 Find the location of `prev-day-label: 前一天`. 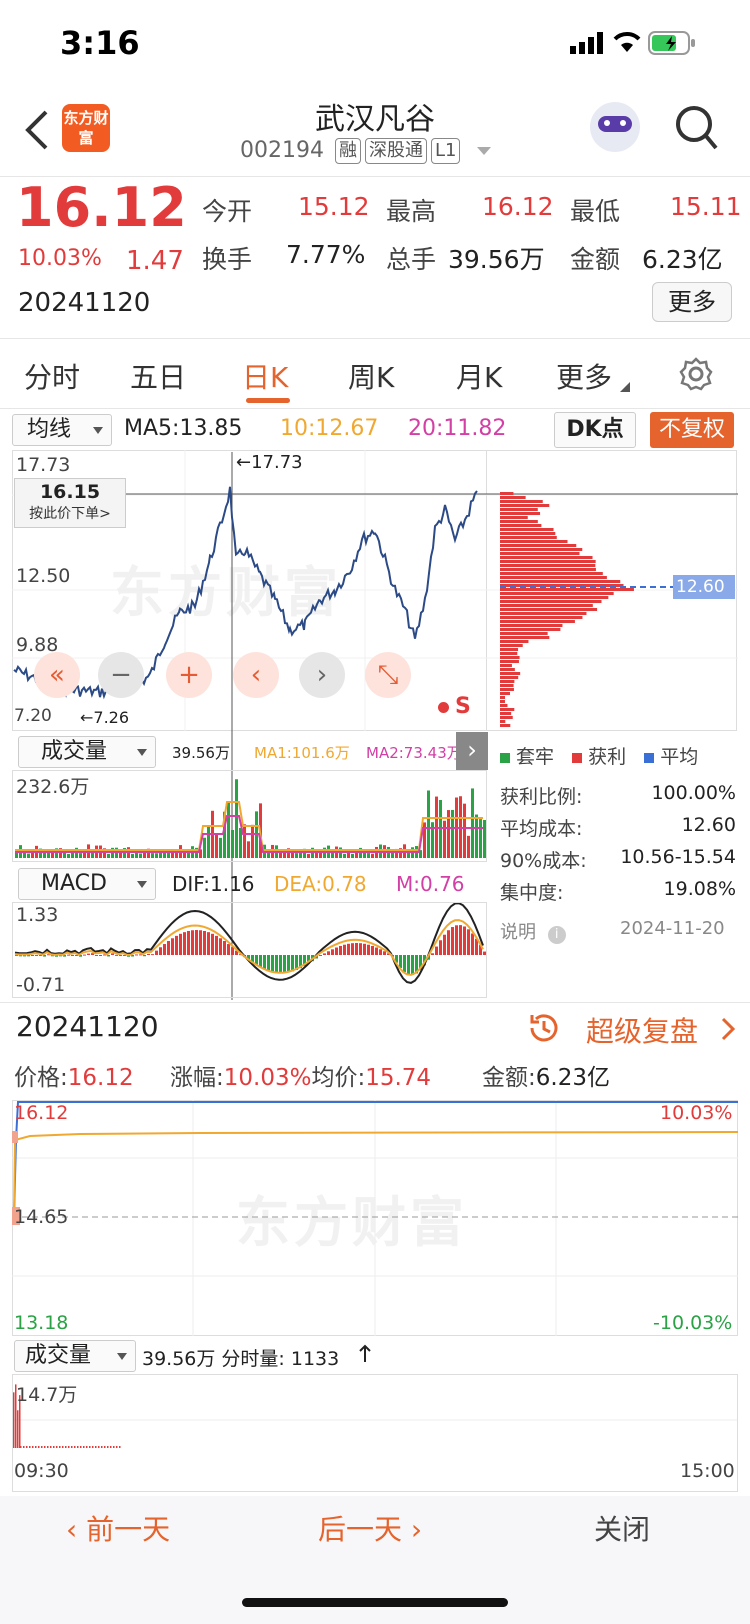

prev-day-label: 前一天 is located at coordinates (128, 1529).